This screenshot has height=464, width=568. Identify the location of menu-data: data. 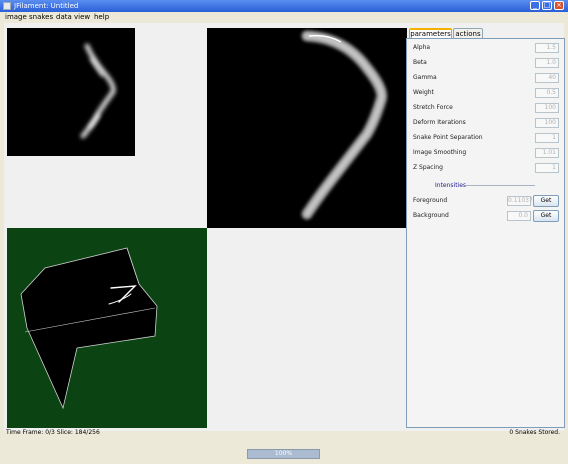
(64, 17).